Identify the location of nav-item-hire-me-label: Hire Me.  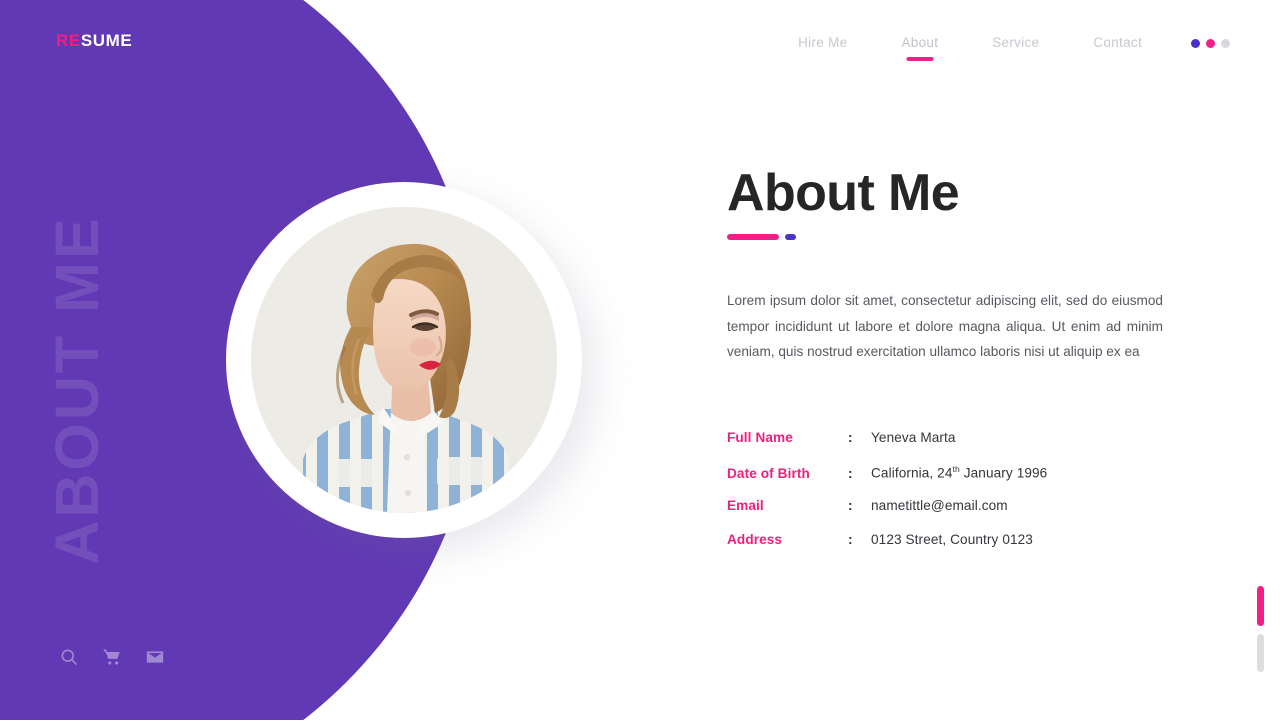
(823, 42).